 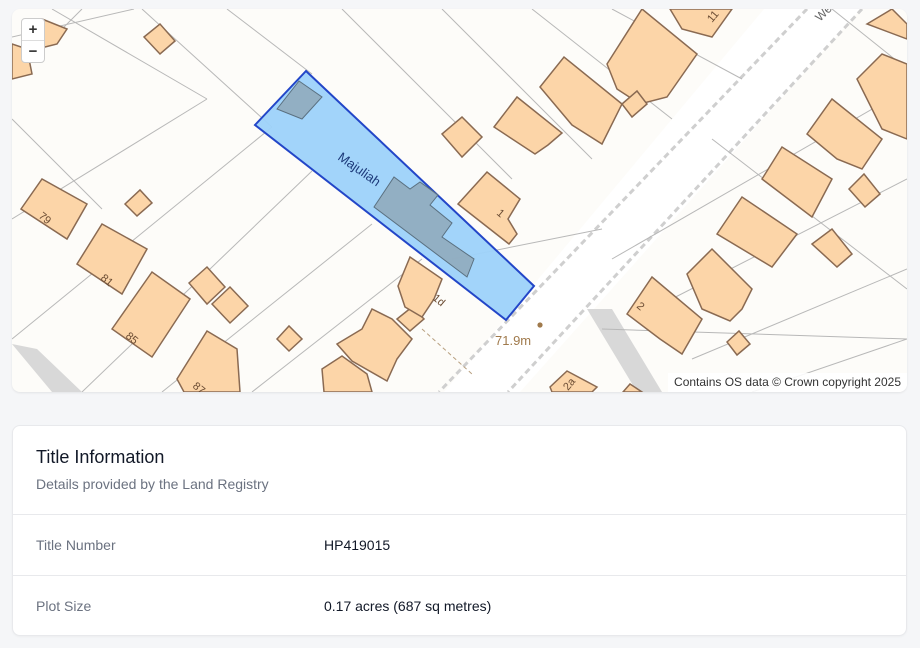 I want to click on row-value: HP419015, so click(x=357, y=545).